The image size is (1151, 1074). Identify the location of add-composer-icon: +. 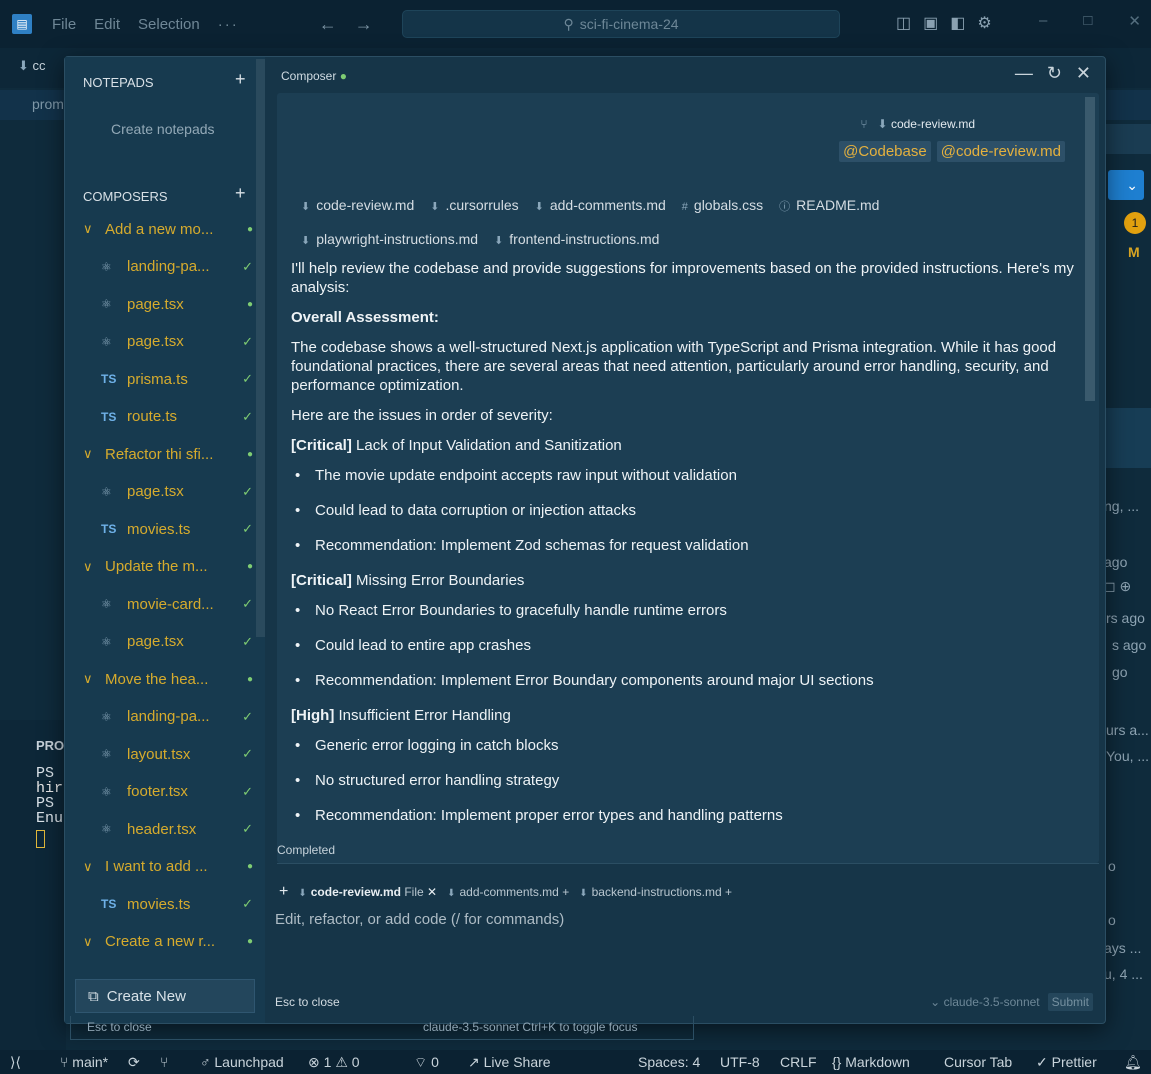
(240, 193).